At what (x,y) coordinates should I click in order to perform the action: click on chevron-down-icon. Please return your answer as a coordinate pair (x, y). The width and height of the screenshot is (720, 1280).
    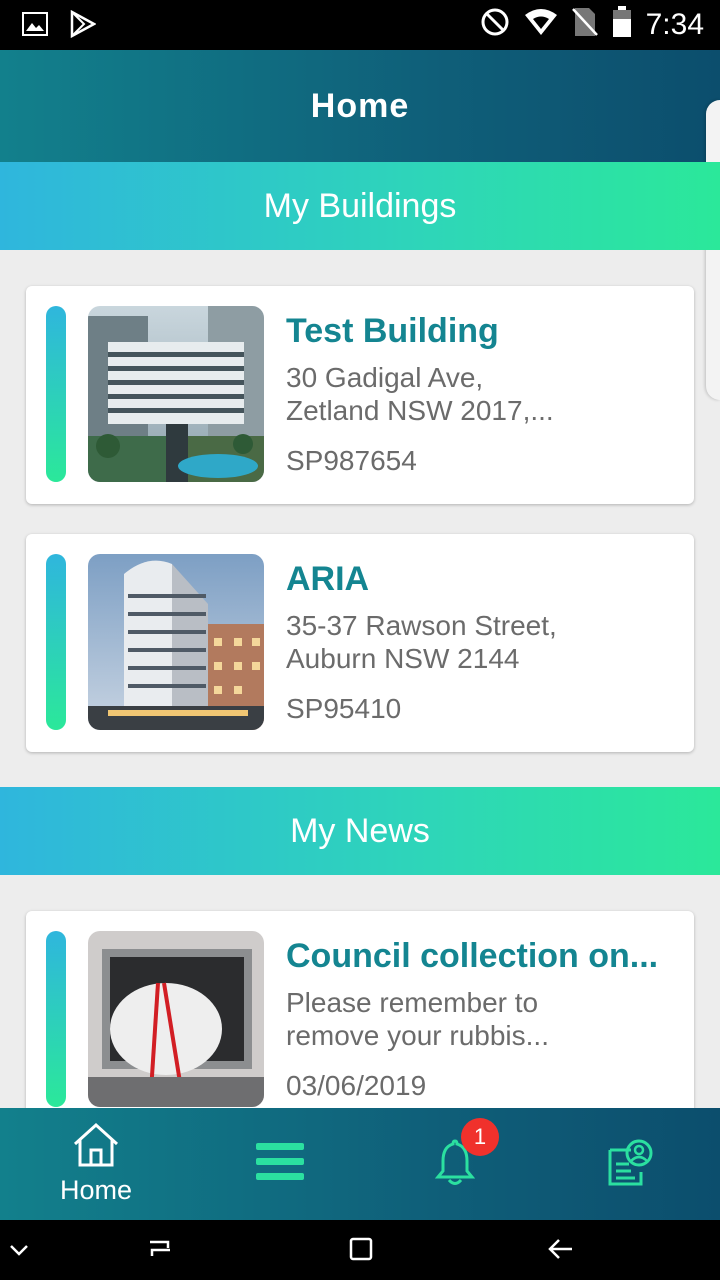
    Looking at the image, I should click on (19, 1251).